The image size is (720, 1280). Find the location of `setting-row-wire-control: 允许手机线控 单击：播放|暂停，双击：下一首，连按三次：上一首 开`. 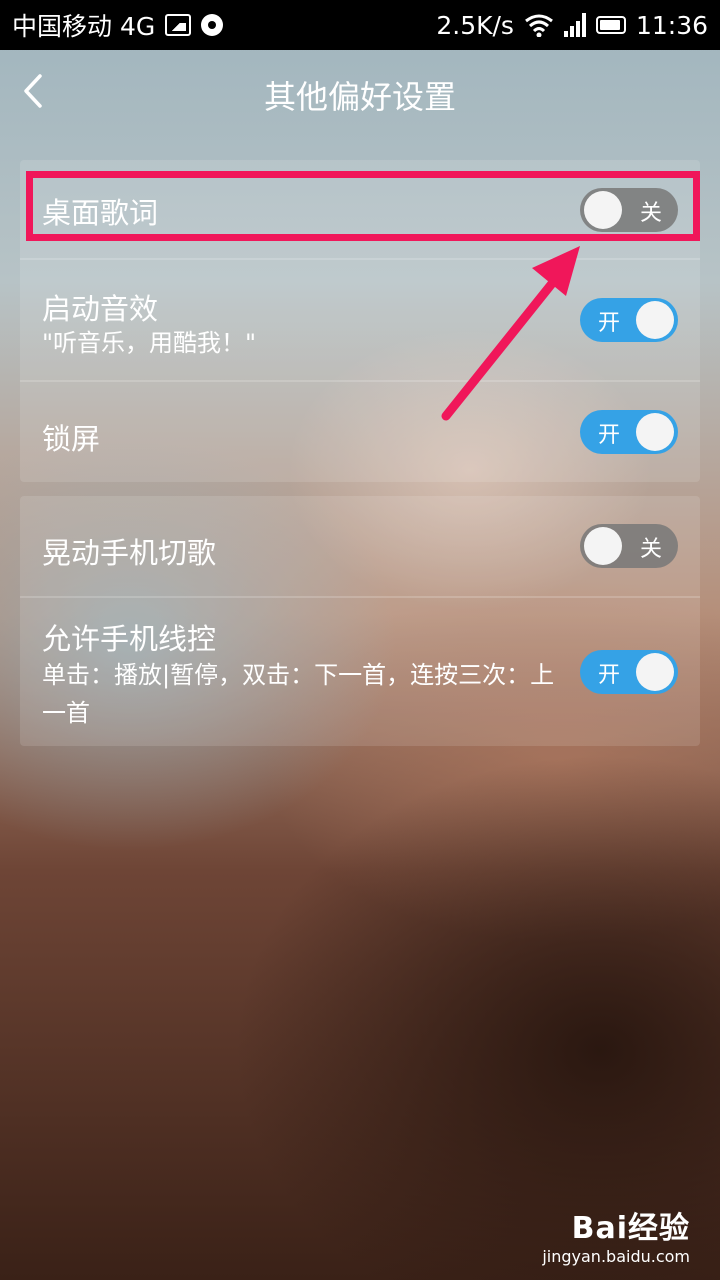

setting-row-wire-control: 允许手机线控 单击：播放|暂停，双击：下一首，连按三次：上一首 开 is located at coordinates (360, 672).